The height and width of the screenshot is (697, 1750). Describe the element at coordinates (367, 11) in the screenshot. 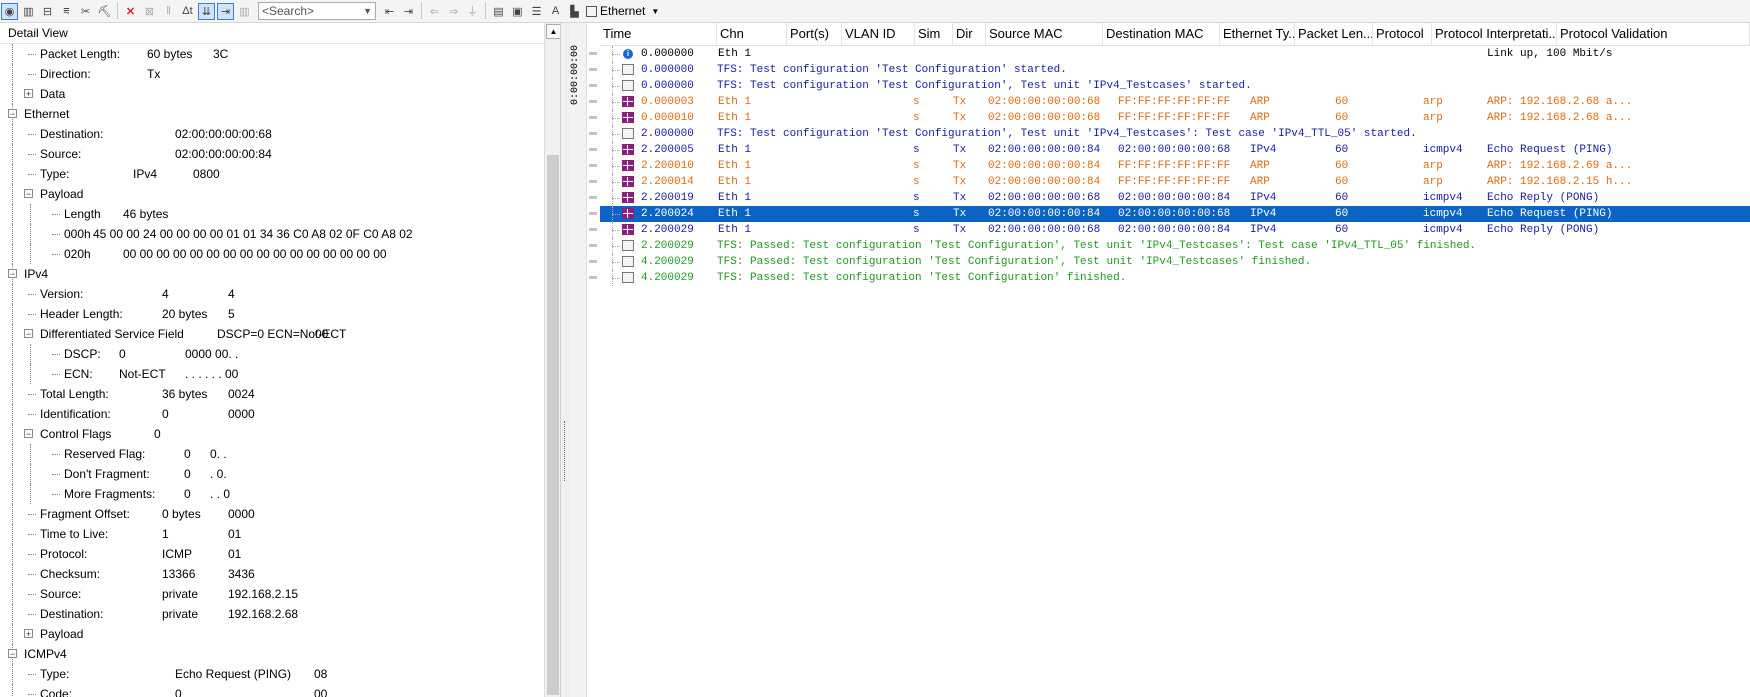

I see `chevron-down-icon: ▼` at that location.